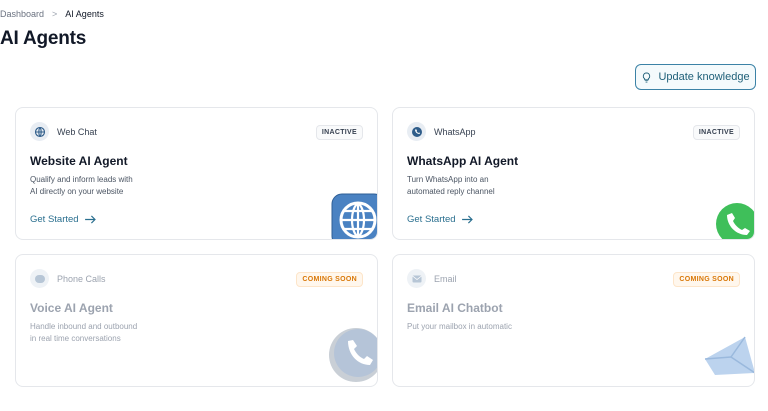  What do you see at coordinates (84, 14) in the screenshot?
I see `breadcrumb-current: AI Agents` at bounding box center [84, 14].